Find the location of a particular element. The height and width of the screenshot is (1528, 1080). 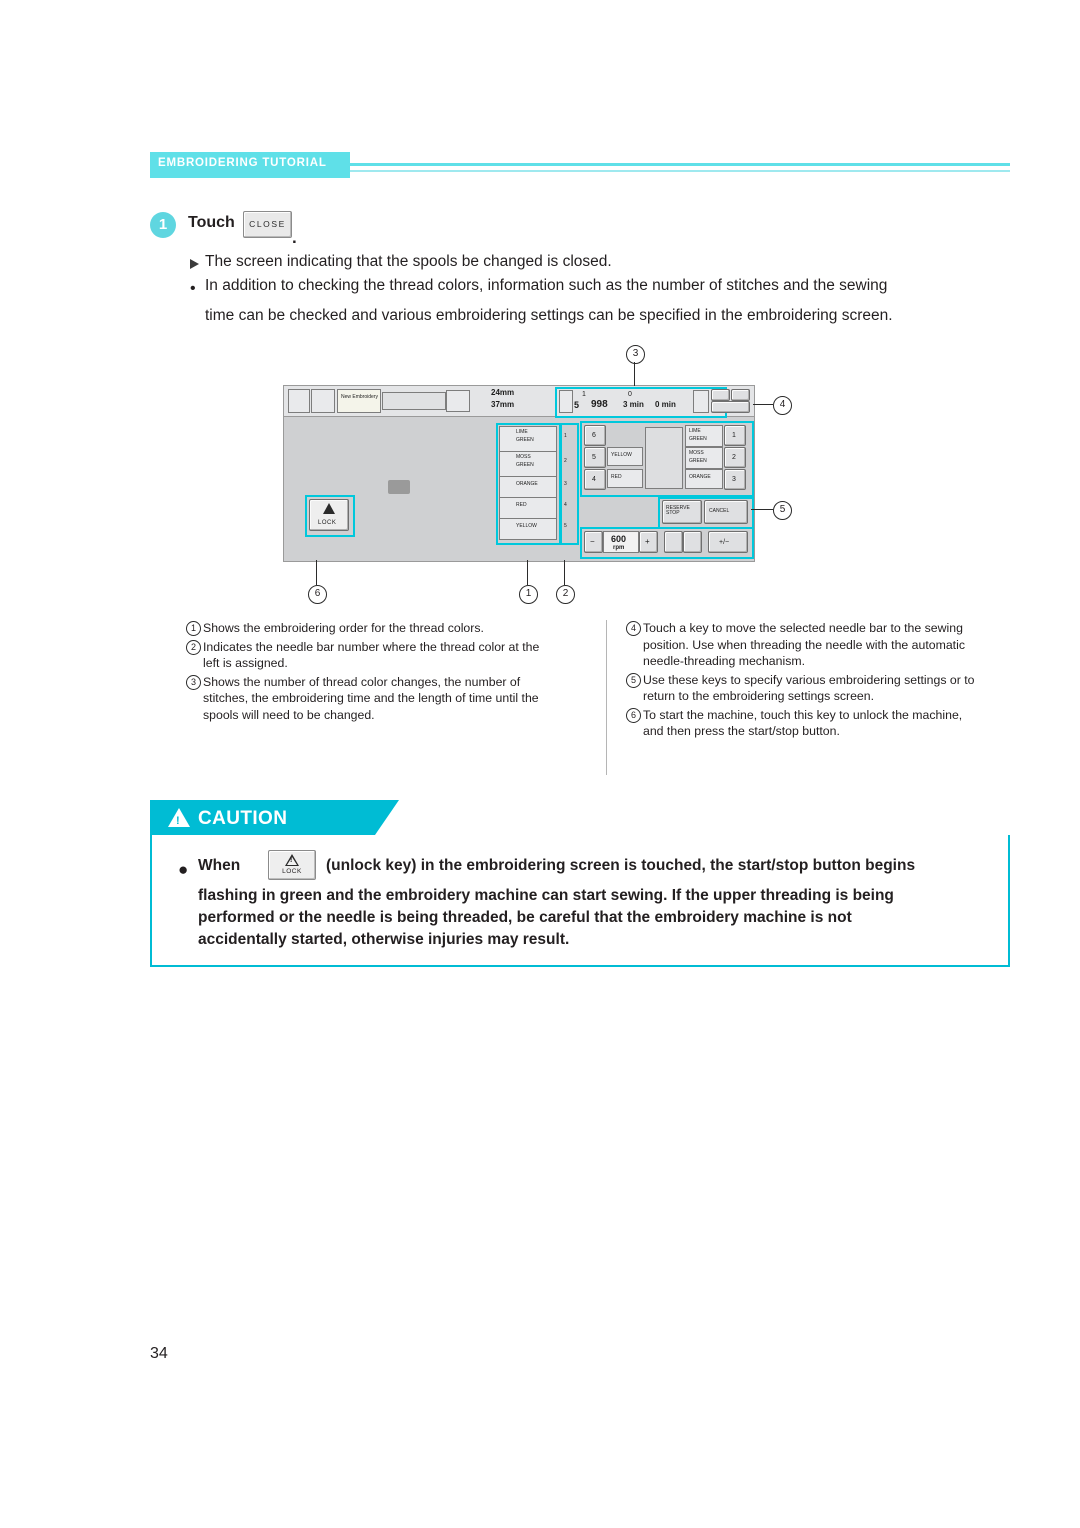

toolbar-hoop-icon is located at coordinates (323, 401).